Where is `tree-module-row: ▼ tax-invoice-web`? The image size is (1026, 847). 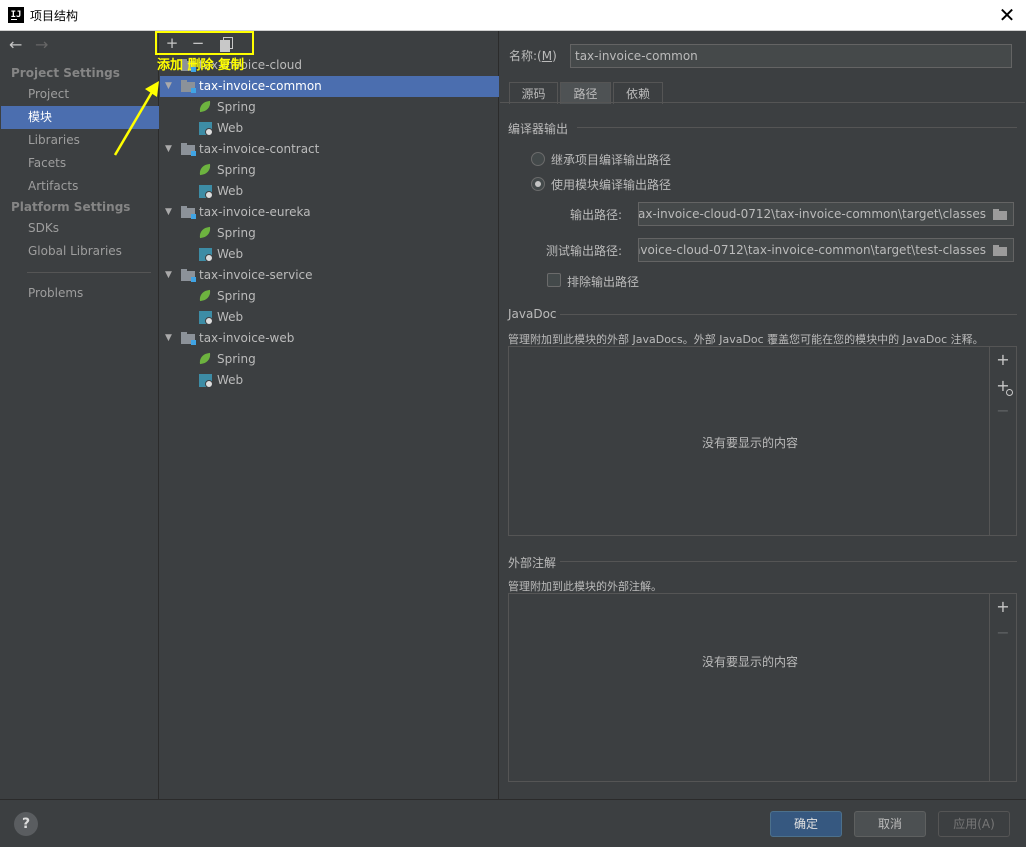 tree-module-row: ▼ tax-invoice-web is located at coordinates (329, 338).